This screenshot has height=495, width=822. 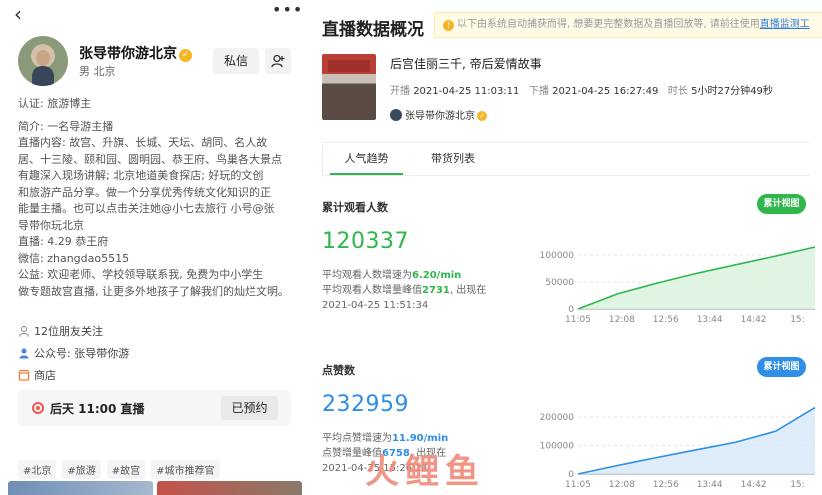 I want to click on tag-list: #北京 #旅游 #故宫 #城市推荐官, so click(x=119, y=469).